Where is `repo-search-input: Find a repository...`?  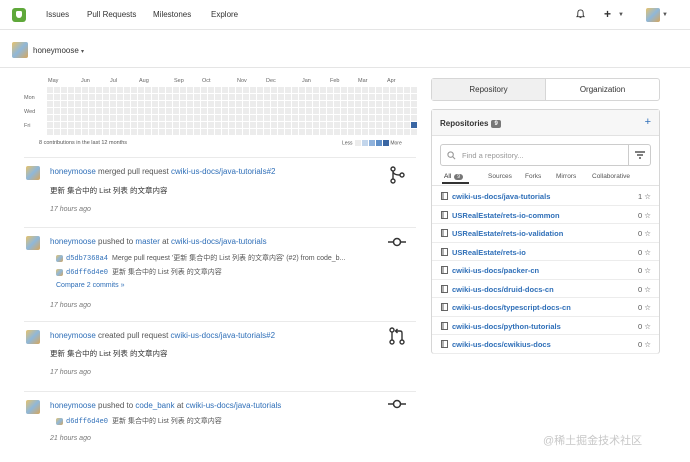 repo-search-input: Find a repository... is located at coordinates (493, 155).